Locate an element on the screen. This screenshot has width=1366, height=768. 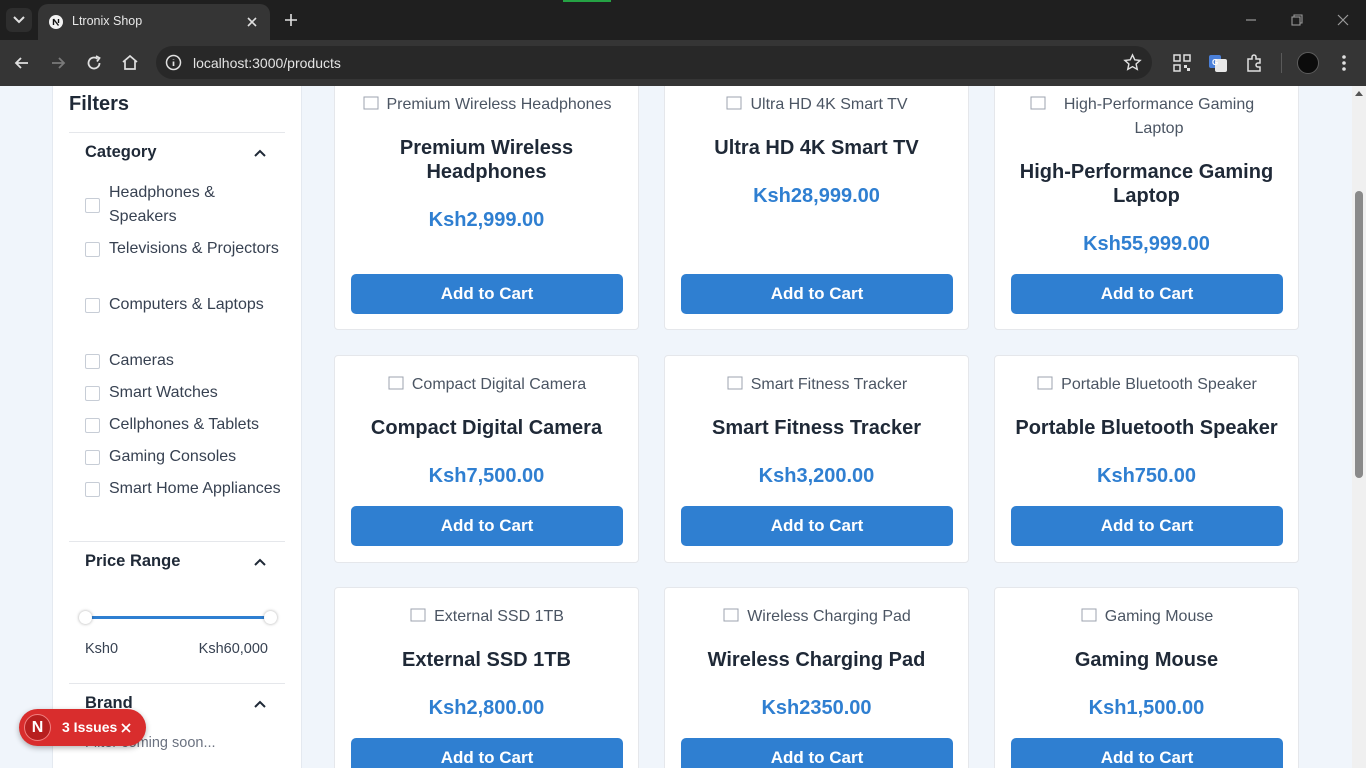
tab-search-button is located at coordinates (19, 20).